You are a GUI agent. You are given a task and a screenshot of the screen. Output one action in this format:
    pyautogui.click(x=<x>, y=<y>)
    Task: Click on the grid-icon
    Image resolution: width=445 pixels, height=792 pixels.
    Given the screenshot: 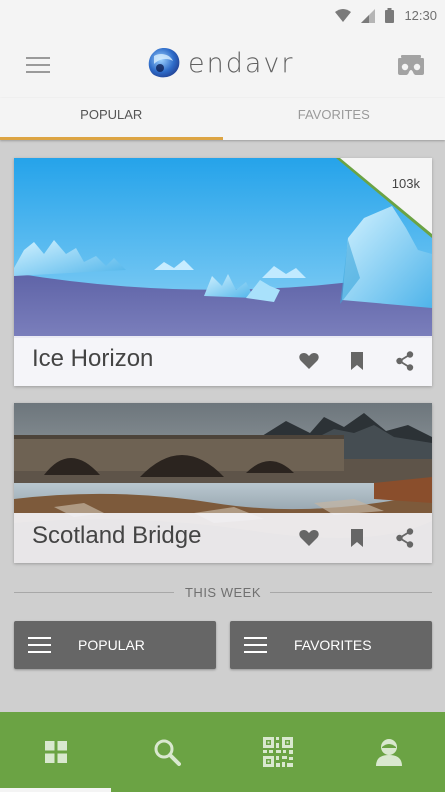 What is the action you would take?
    pyautogui.click(x=55, y=752)
    